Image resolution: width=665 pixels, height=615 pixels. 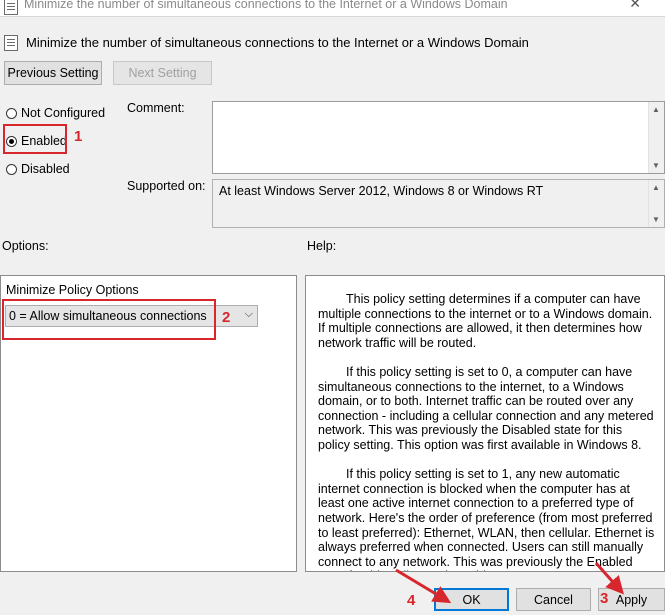 What do you see at coordinates (509, 583) in the screenshot?
I see `annotation-arrows` at bounding box center [509, 583].